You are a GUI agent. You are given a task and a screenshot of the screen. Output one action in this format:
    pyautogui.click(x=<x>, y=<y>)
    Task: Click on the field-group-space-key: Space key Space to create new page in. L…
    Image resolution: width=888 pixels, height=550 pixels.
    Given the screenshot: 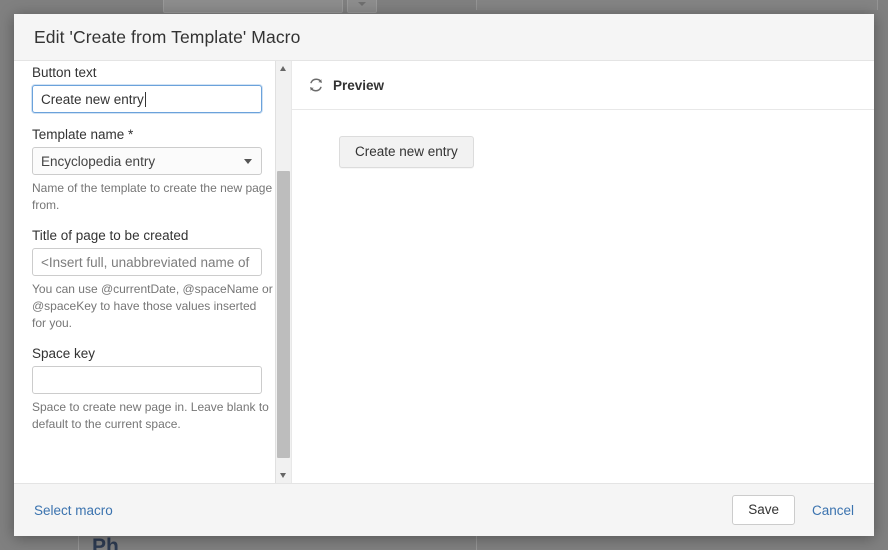 What is the action you would take?
    pyautogui.click(x=152, y=389)
    